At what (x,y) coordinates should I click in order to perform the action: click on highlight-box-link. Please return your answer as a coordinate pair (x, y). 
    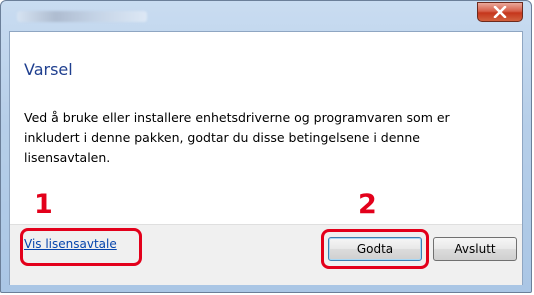
    Looking at the image, I should click on (81, 247).